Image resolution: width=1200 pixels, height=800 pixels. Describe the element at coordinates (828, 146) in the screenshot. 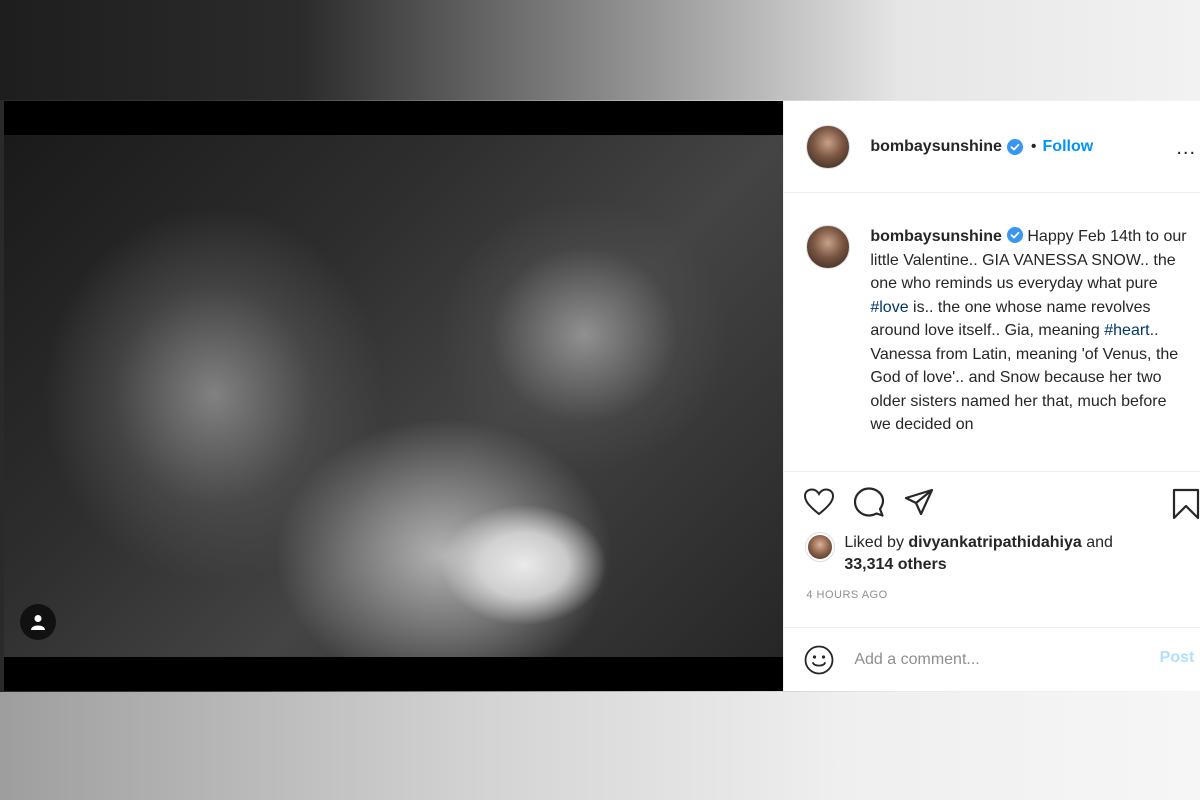

I see `author-avatar` at that location.